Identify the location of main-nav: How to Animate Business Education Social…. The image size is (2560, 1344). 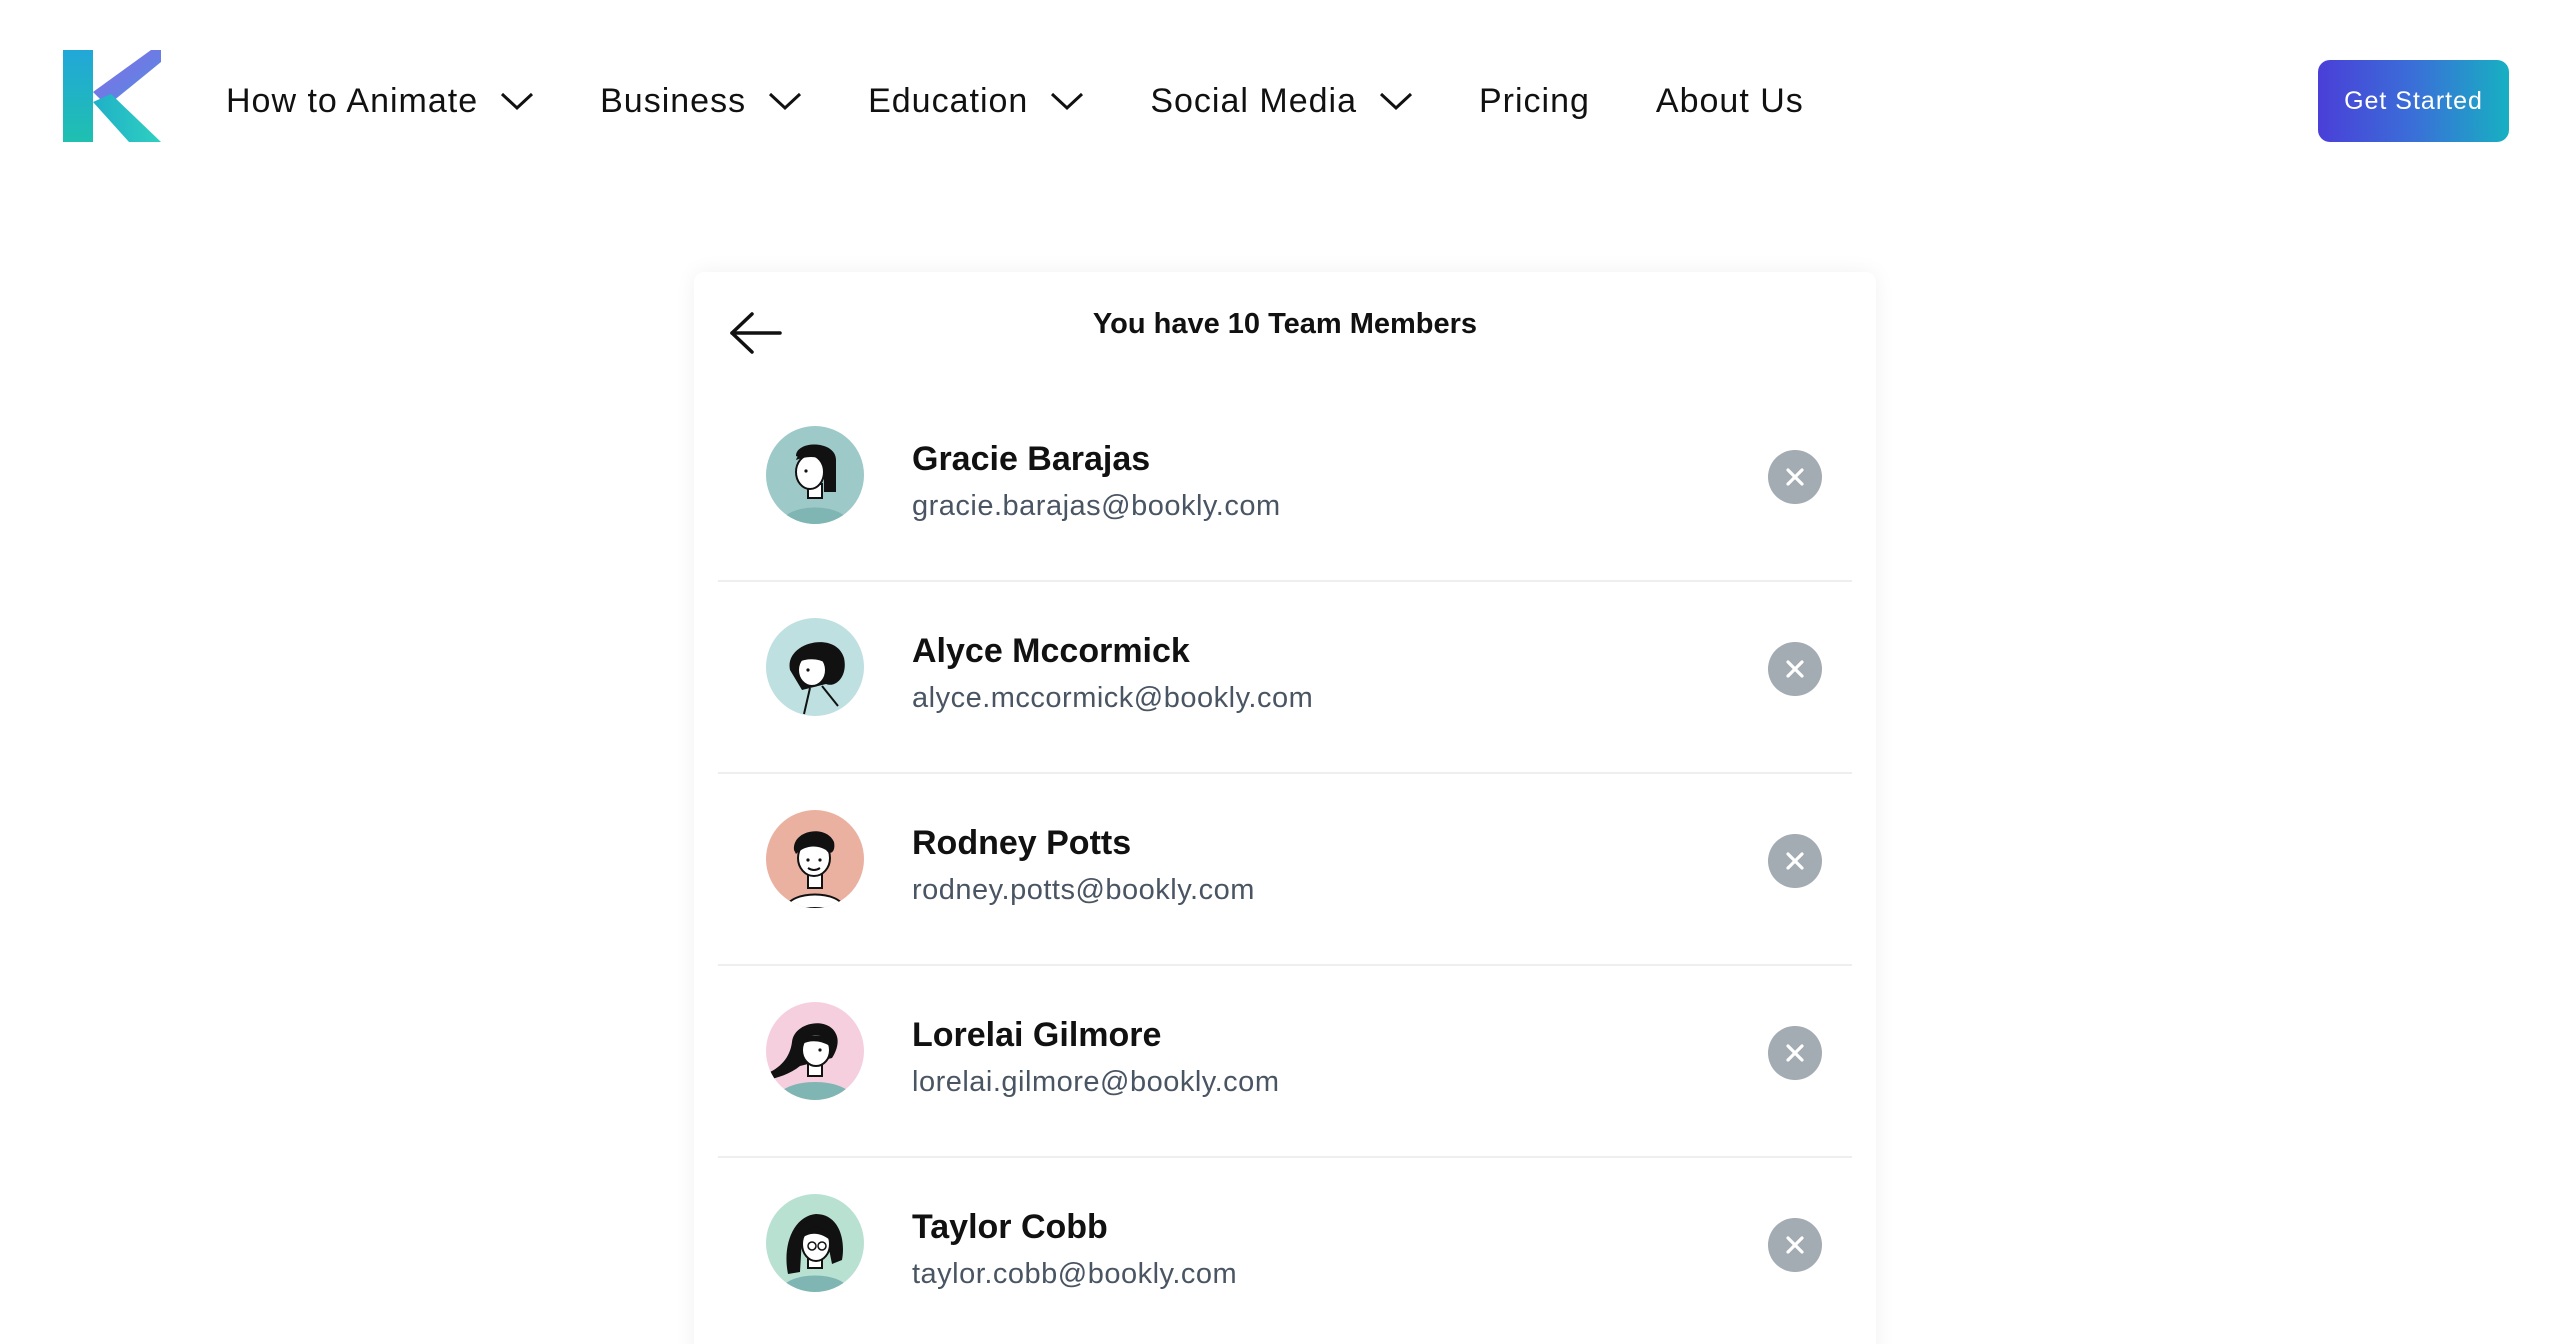
(1048, 101).